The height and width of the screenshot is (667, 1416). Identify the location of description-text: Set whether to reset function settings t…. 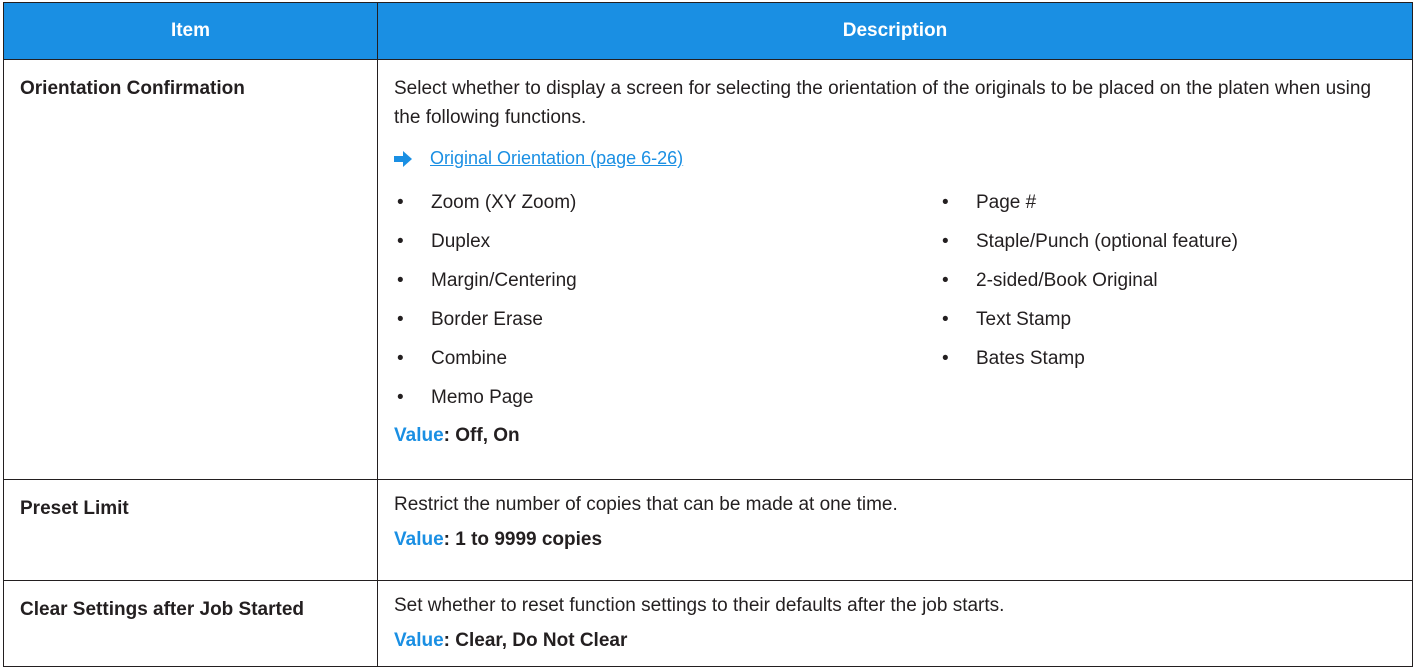
(699, 605).